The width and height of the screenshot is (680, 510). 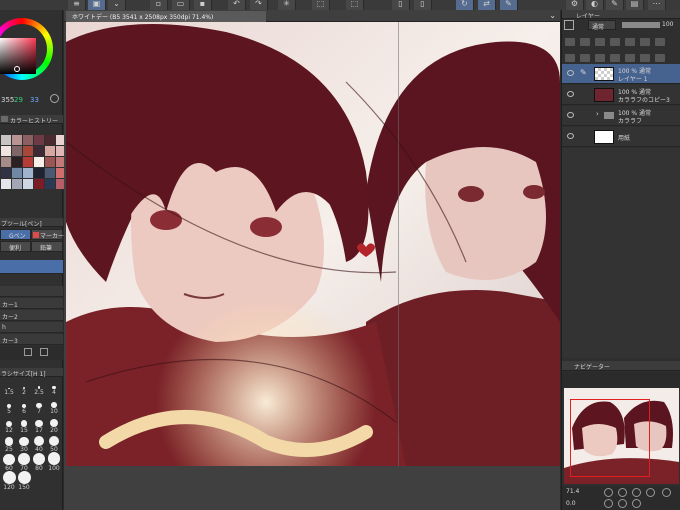 I want to click on subtool-marker: マーカー, so click(x=47, y=234).